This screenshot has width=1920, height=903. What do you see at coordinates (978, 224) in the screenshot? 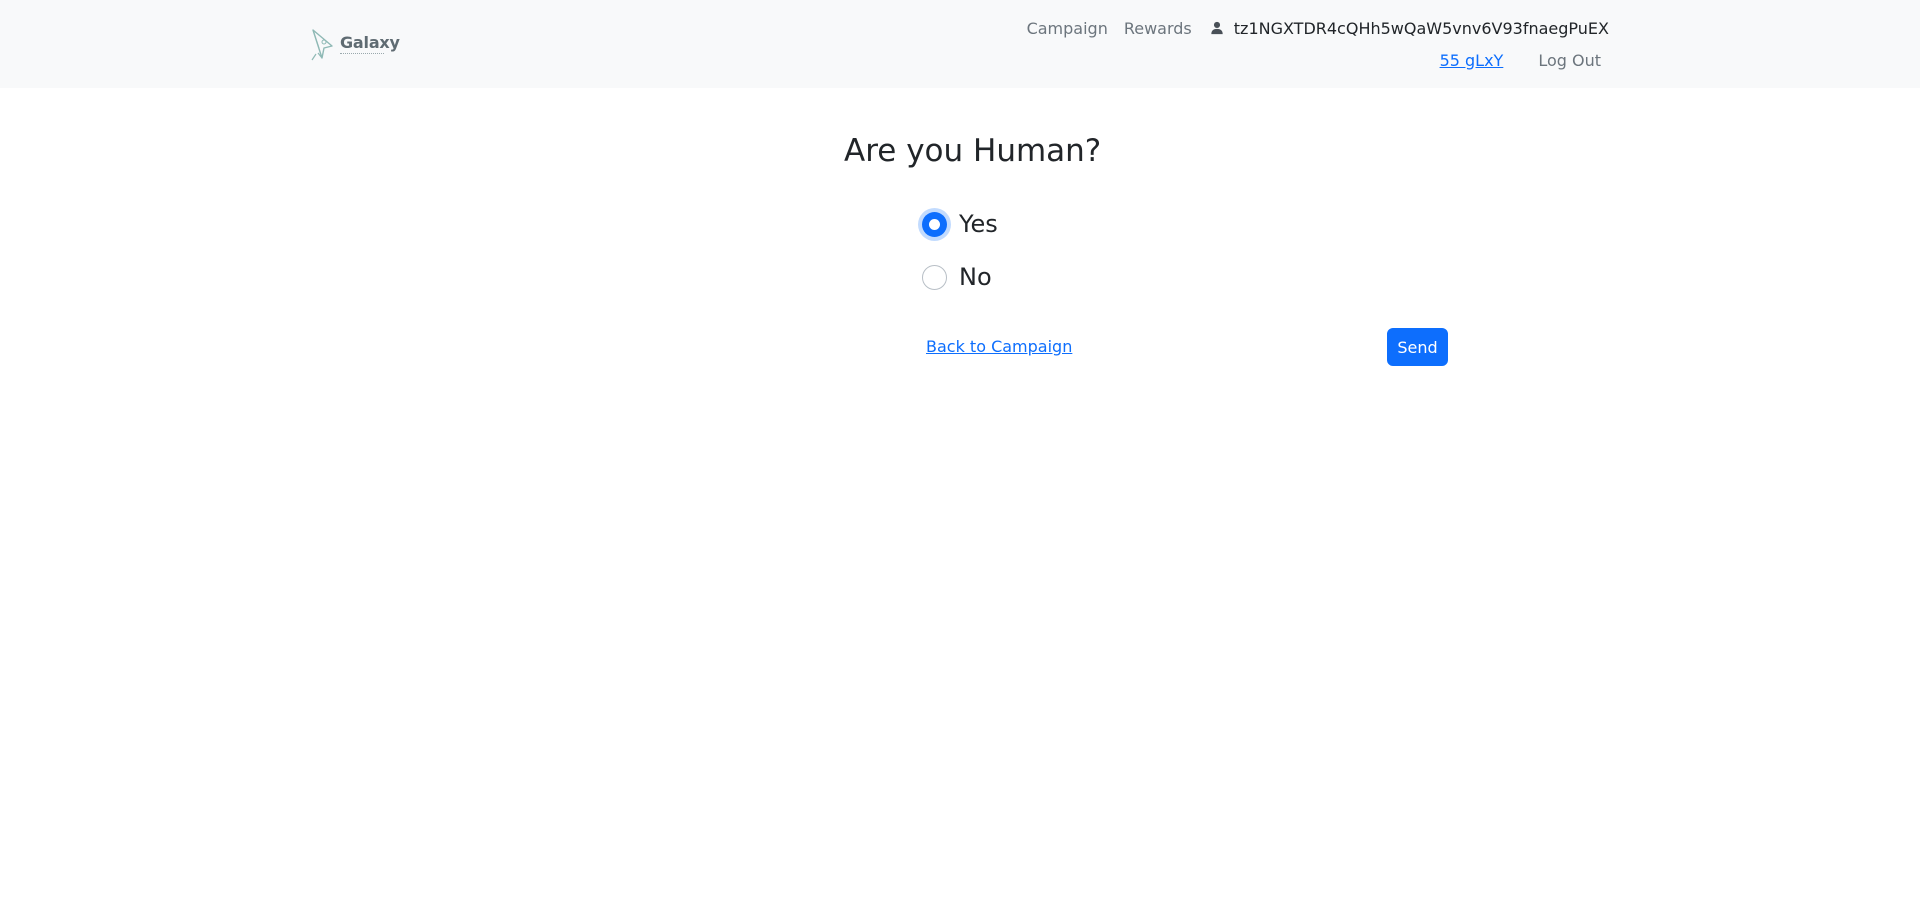
I see `option-yes-label: Yes` at bounding box center [978, 224].